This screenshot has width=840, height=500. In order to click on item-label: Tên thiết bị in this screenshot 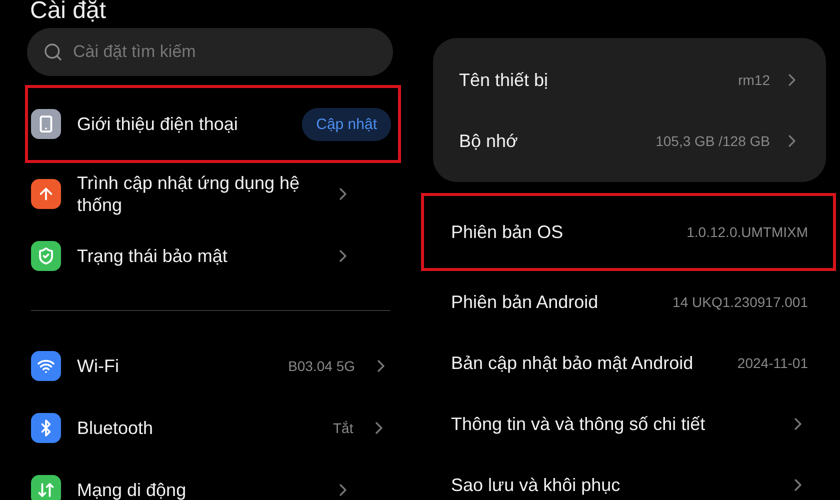, I will do `click(504, 79)`.